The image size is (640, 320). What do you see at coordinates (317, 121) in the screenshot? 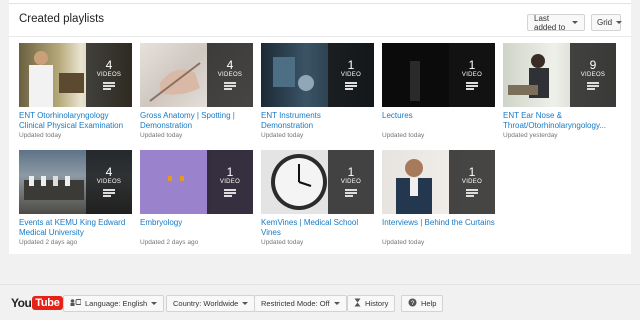
I see `playlist-title: ENT Instruments Demonstration` at bounding box center [317, 121].